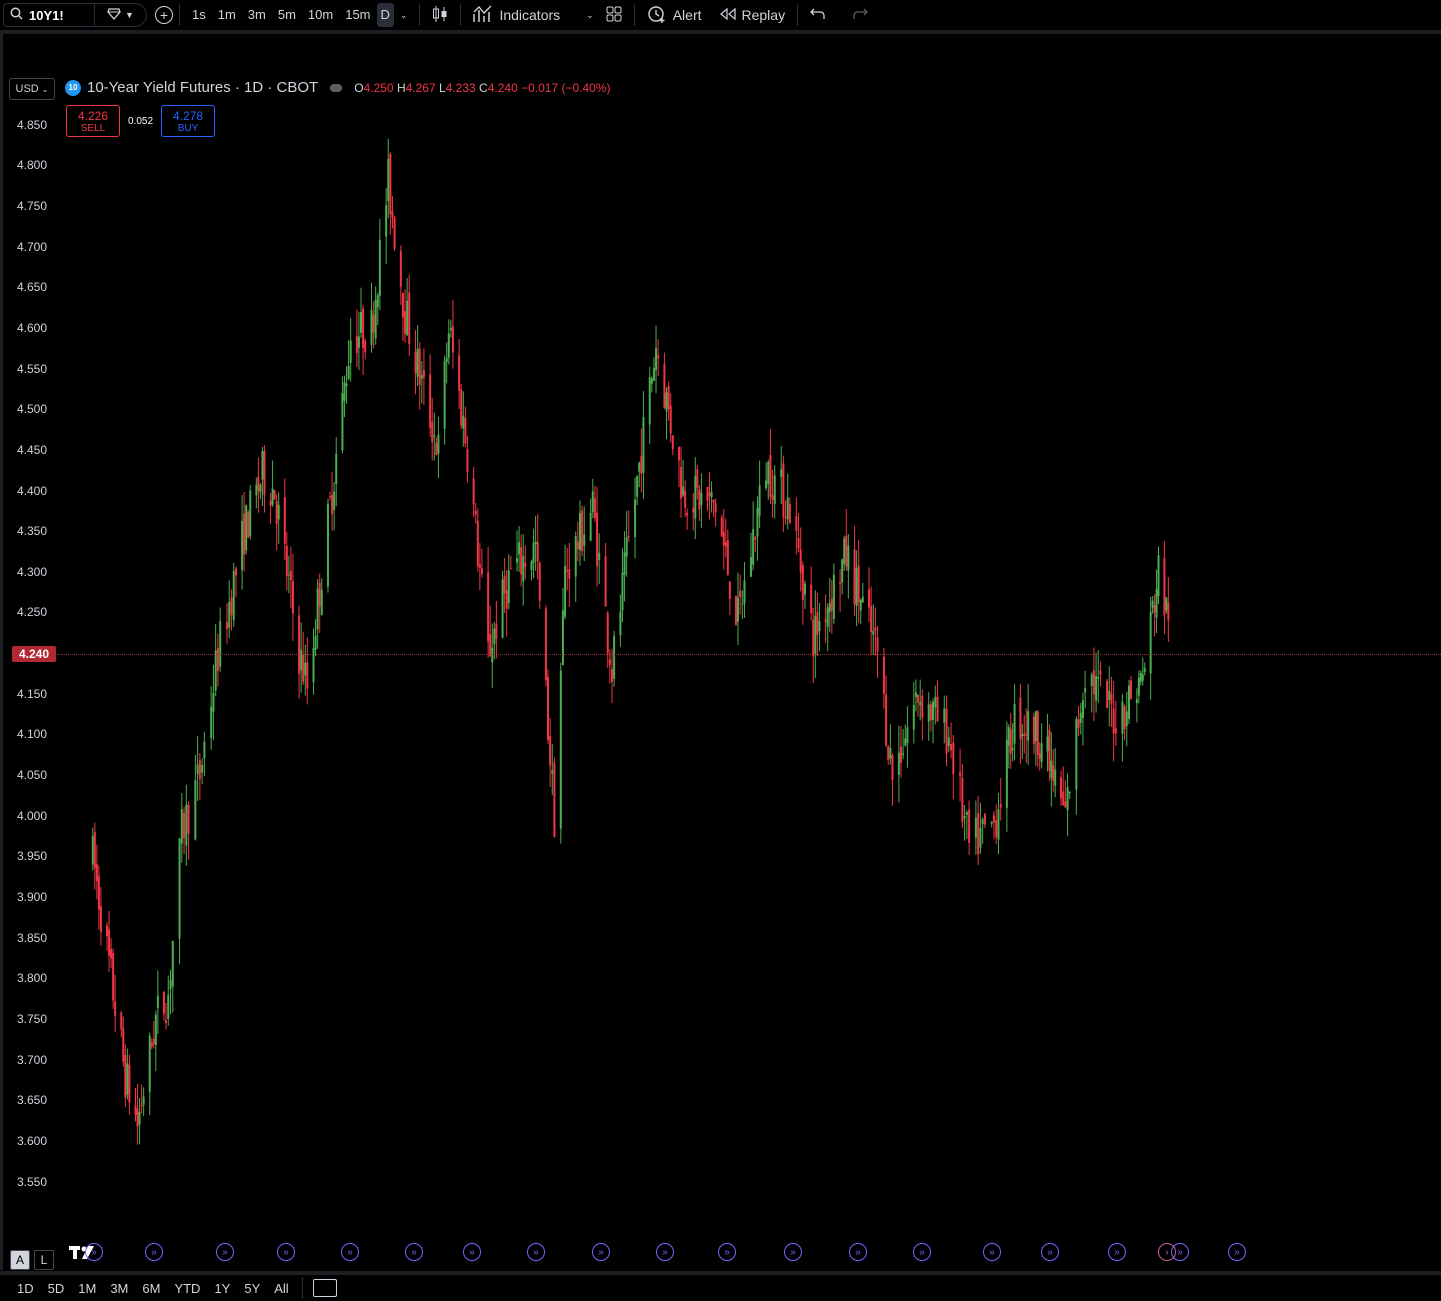 The height and width of the screenshot is (1301, 1441). What do you see at coordinates (590, 15) in the screenshot?
I see `indicators-dropdown: ⌄` at bounding box center [590, 15].